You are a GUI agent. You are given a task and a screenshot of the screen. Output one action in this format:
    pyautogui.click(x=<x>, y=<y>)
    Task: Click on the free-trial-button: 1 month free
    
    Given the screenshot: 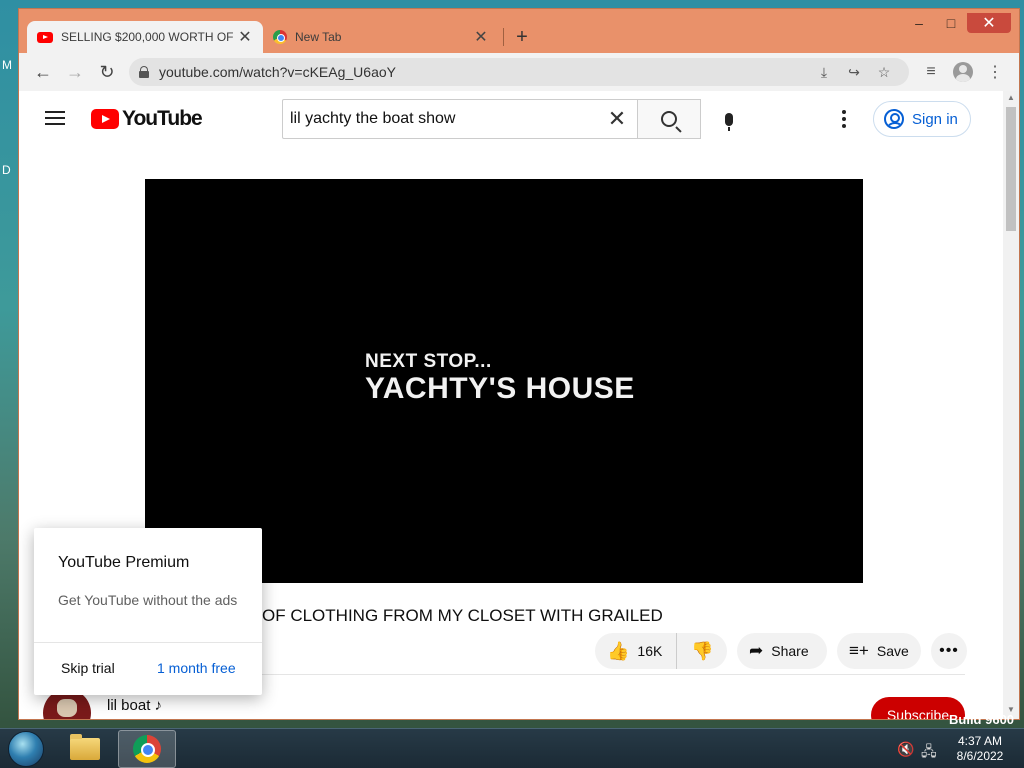 What is the action you would take?
    pyautogui.click(x=196, y=668)
    